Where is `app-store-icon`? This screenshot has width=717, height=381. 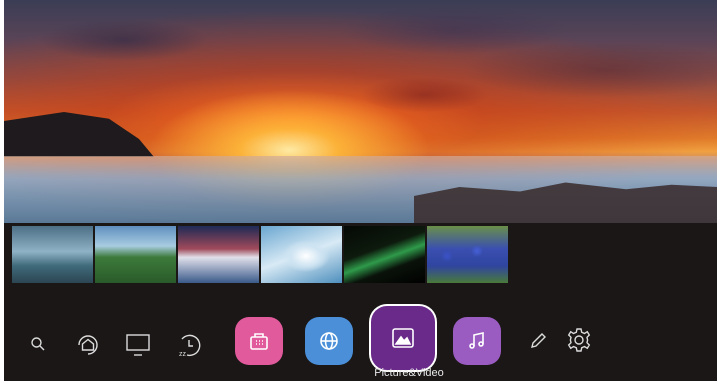
app-store-icon is located at coordinates (259, 341).